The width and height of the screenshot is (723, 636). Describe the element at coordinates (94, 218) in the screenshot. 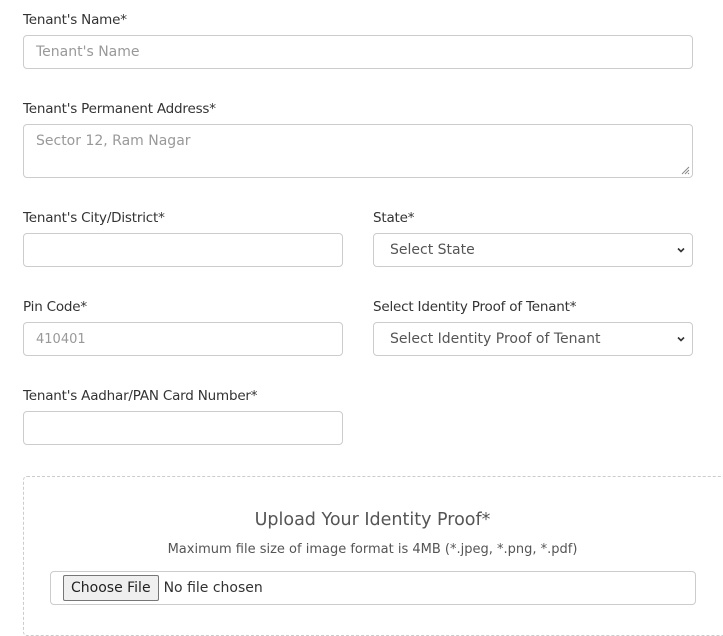

I see `city-district-label: Tenant's City/District*` at that location.